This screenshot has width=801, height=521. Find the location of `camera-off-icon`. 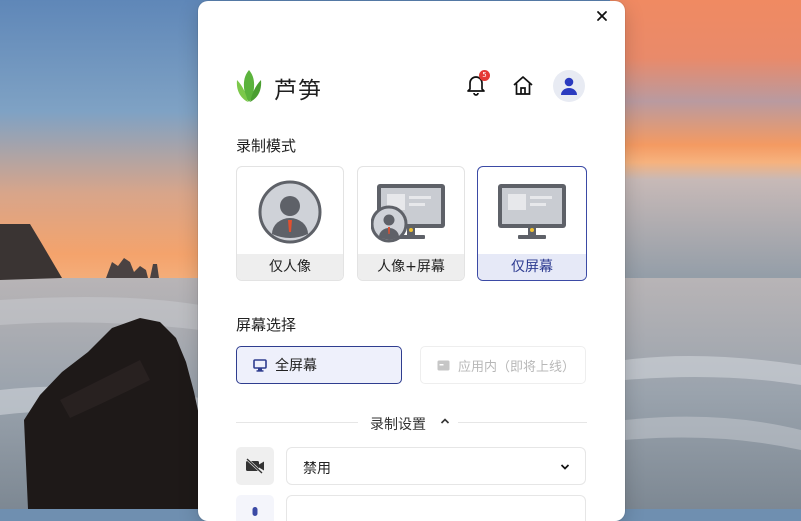

camera-off-icon is located at coordinates (255, 466).